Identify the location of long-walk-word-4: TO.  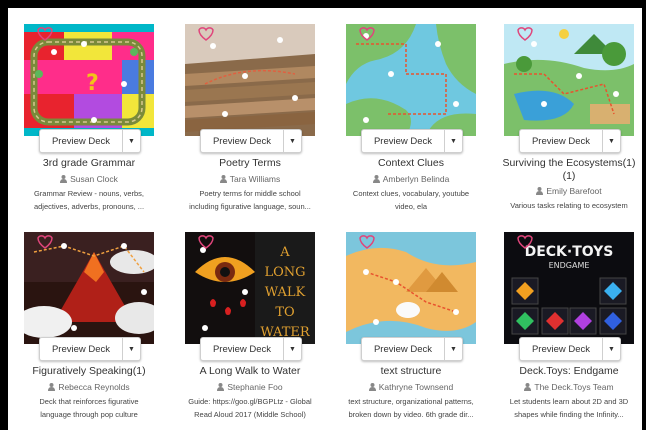
(284, 312).